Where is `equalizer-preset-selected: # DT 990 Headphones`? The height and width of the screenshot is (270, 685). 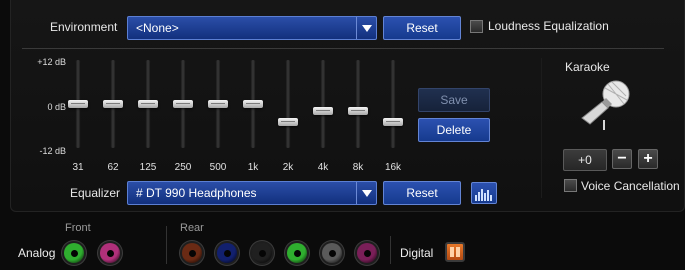 equalizer-preset-selected: # DT 990 Headphones is located at coordinates (196, 193).